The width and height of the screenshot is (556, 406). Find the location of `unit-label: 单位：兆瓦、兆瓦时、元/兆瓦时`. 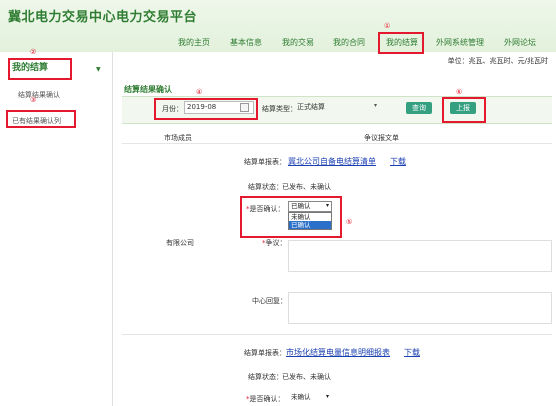

unit-label: 单位：兆瓦、兆瓦时、元/兆瓦时 is located at coordinates (497, 61).